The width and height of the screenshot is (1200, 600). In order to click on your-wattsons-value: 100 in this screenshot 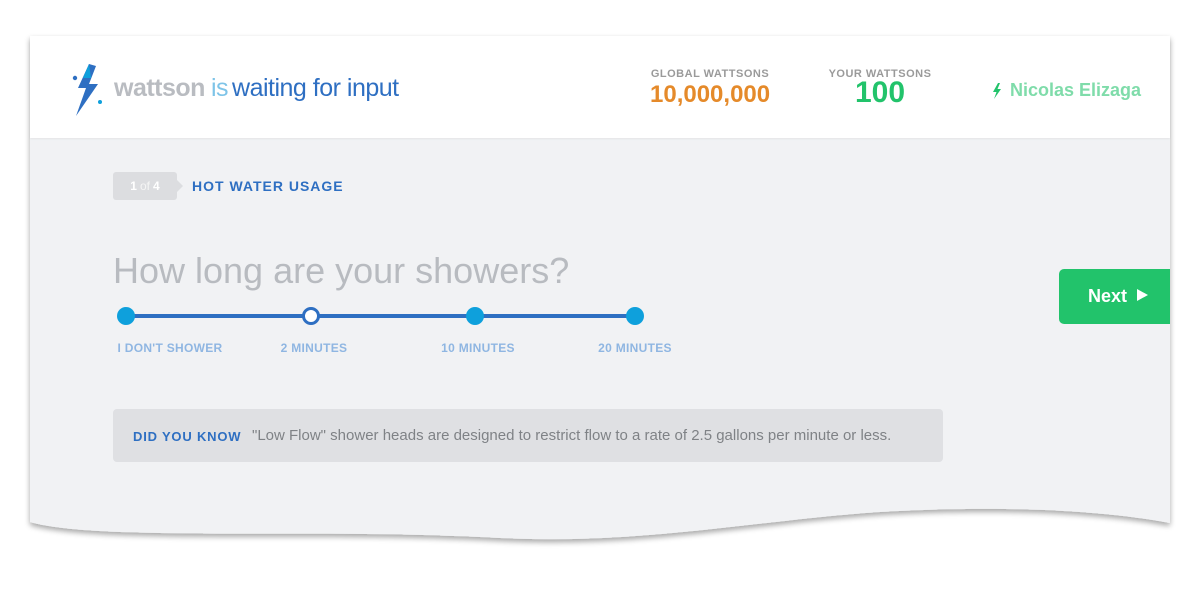, I will do `click(880, 92)`.